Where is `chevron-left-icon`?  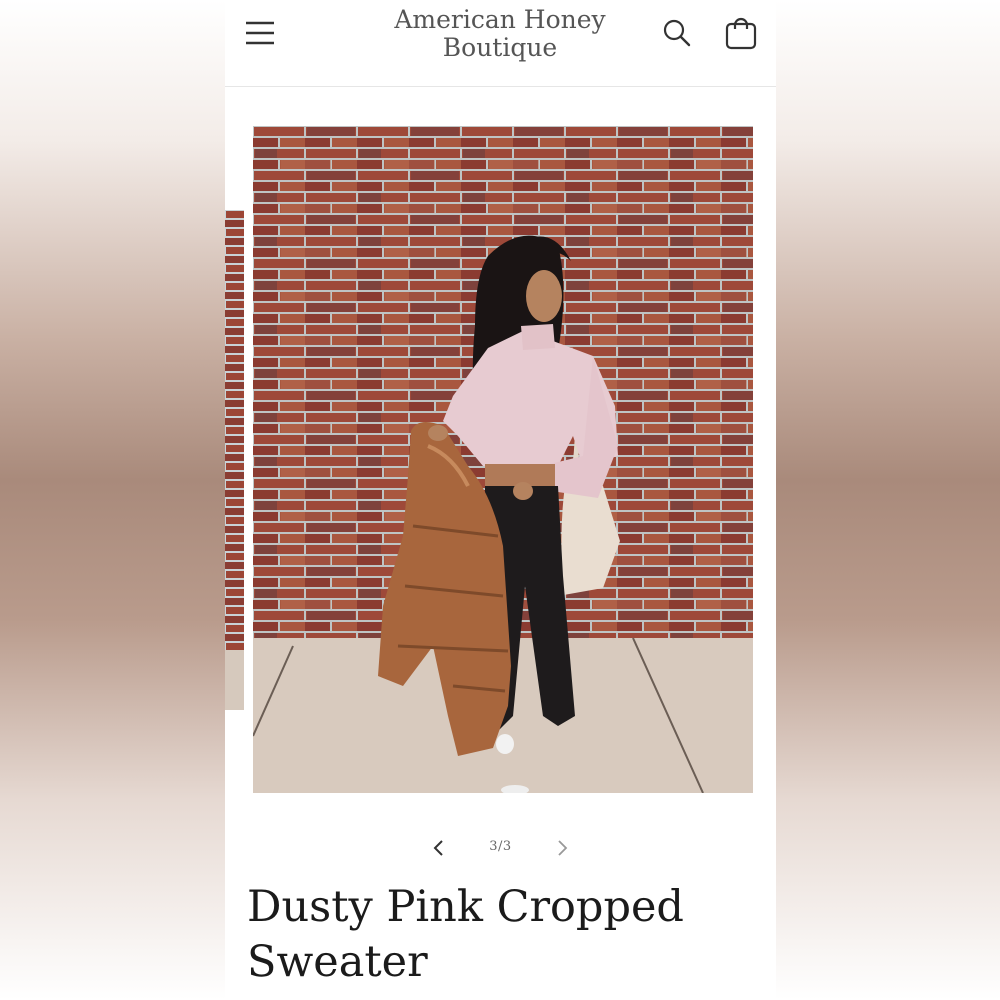
chevron-left-icon is located at coordinates (439, 848).